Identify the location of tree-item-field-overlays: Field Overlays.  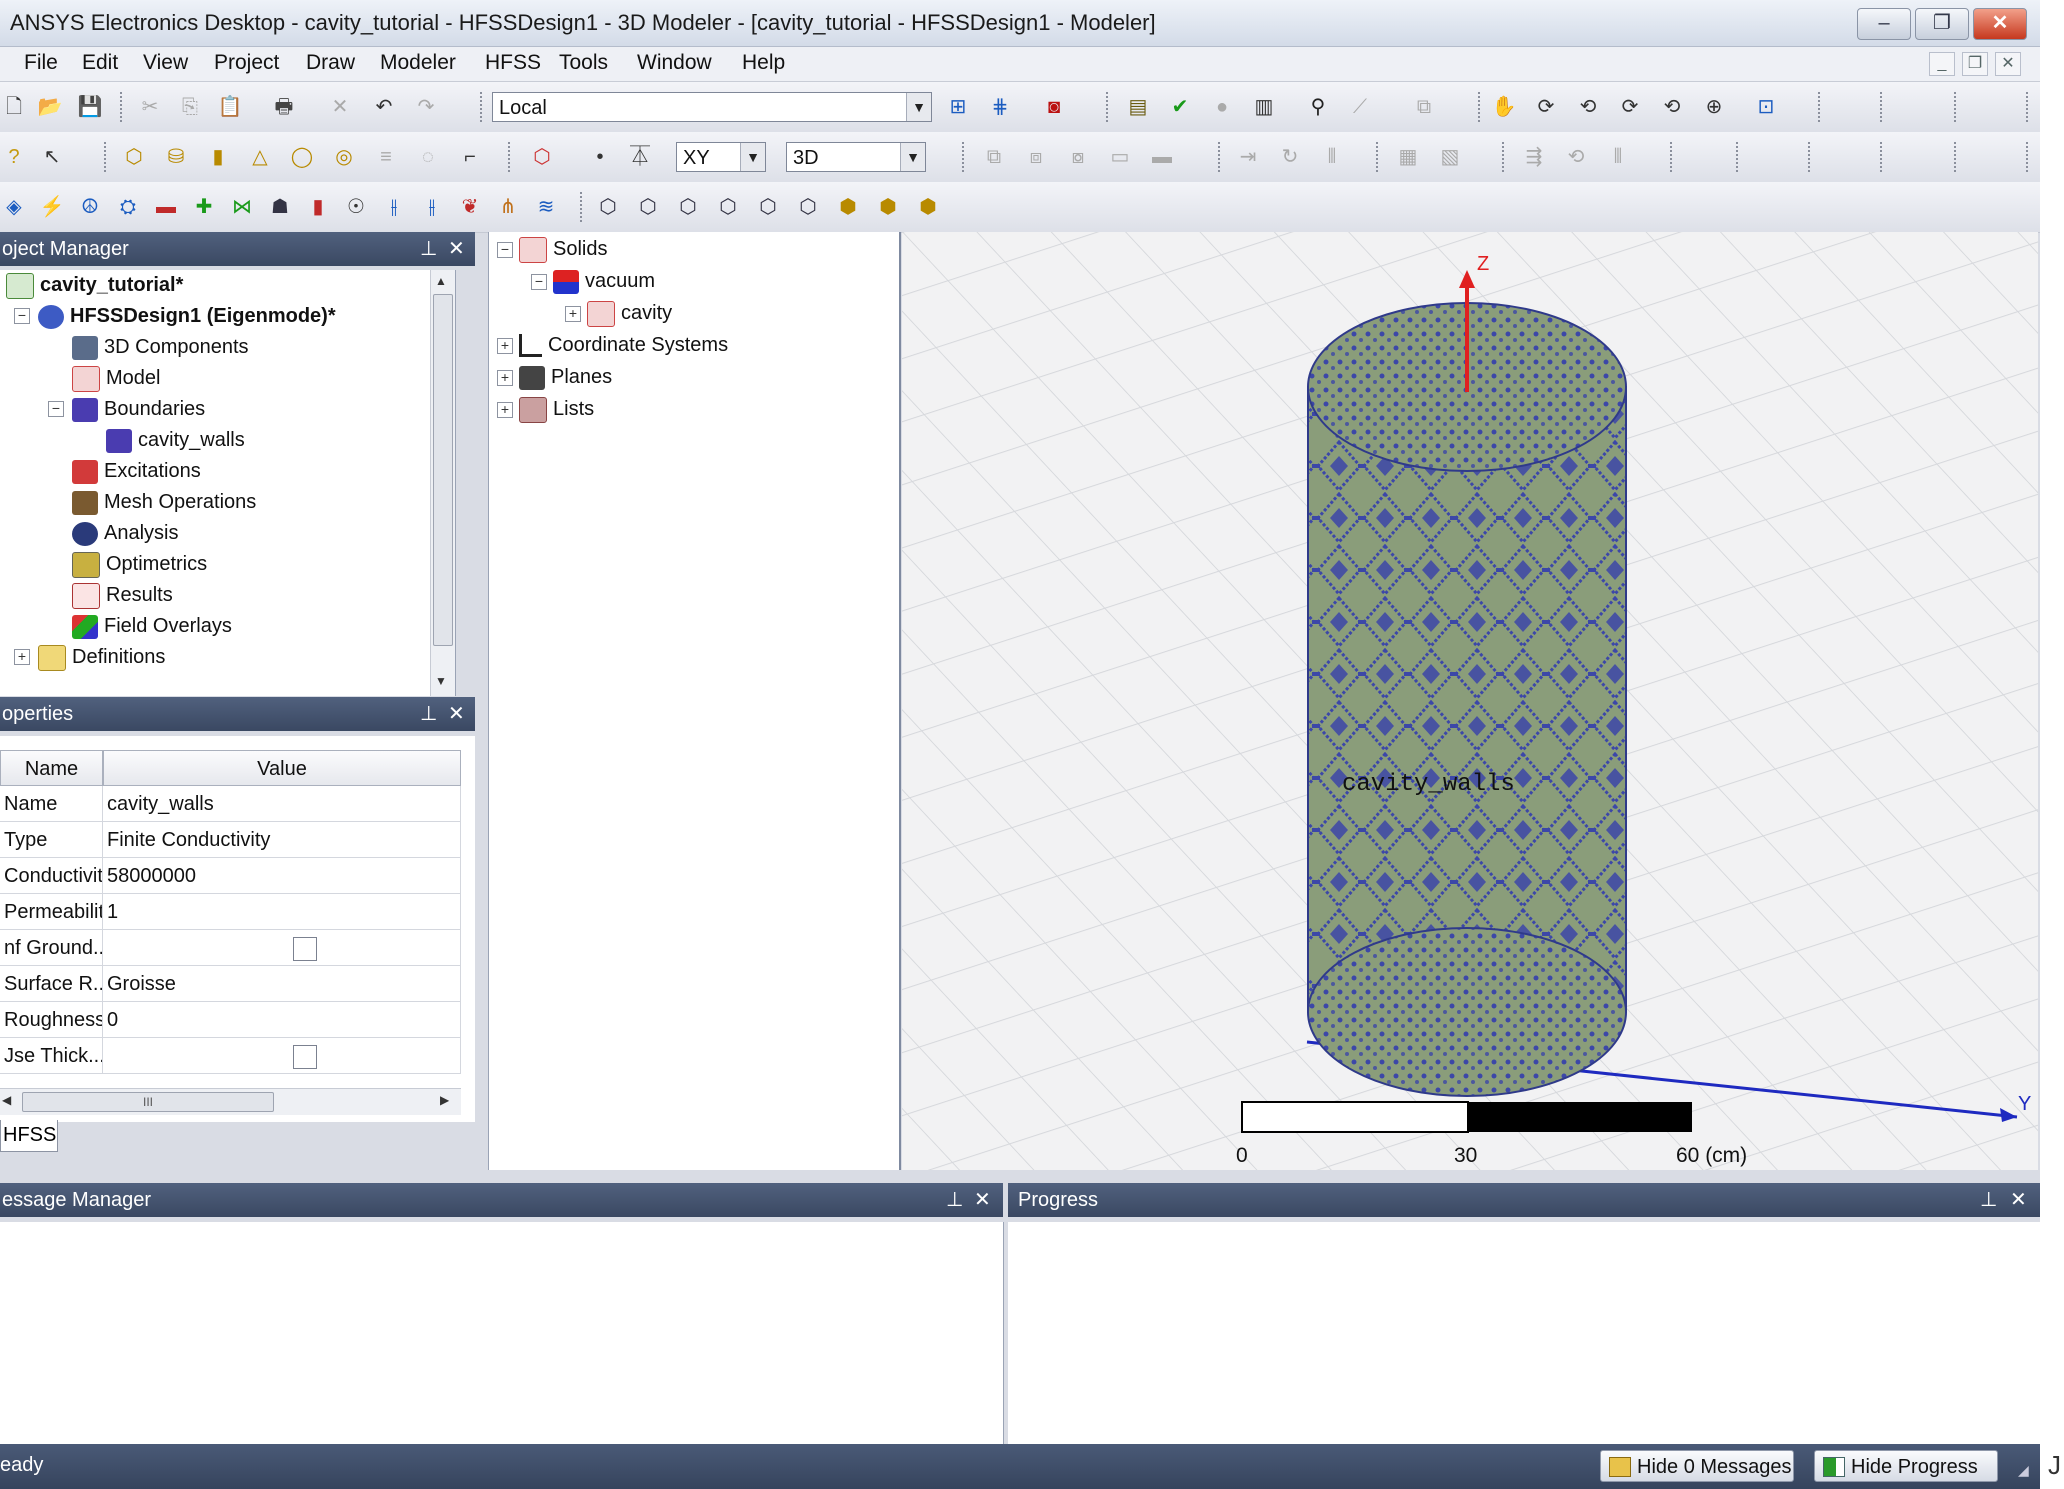
(152, 626).